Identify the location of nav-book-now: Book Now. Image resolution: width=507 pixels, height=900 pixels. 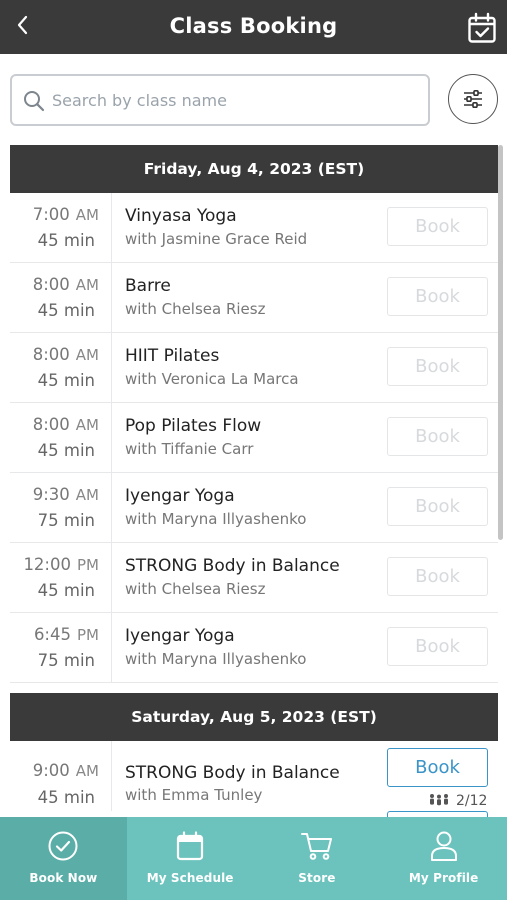
(63, 858).